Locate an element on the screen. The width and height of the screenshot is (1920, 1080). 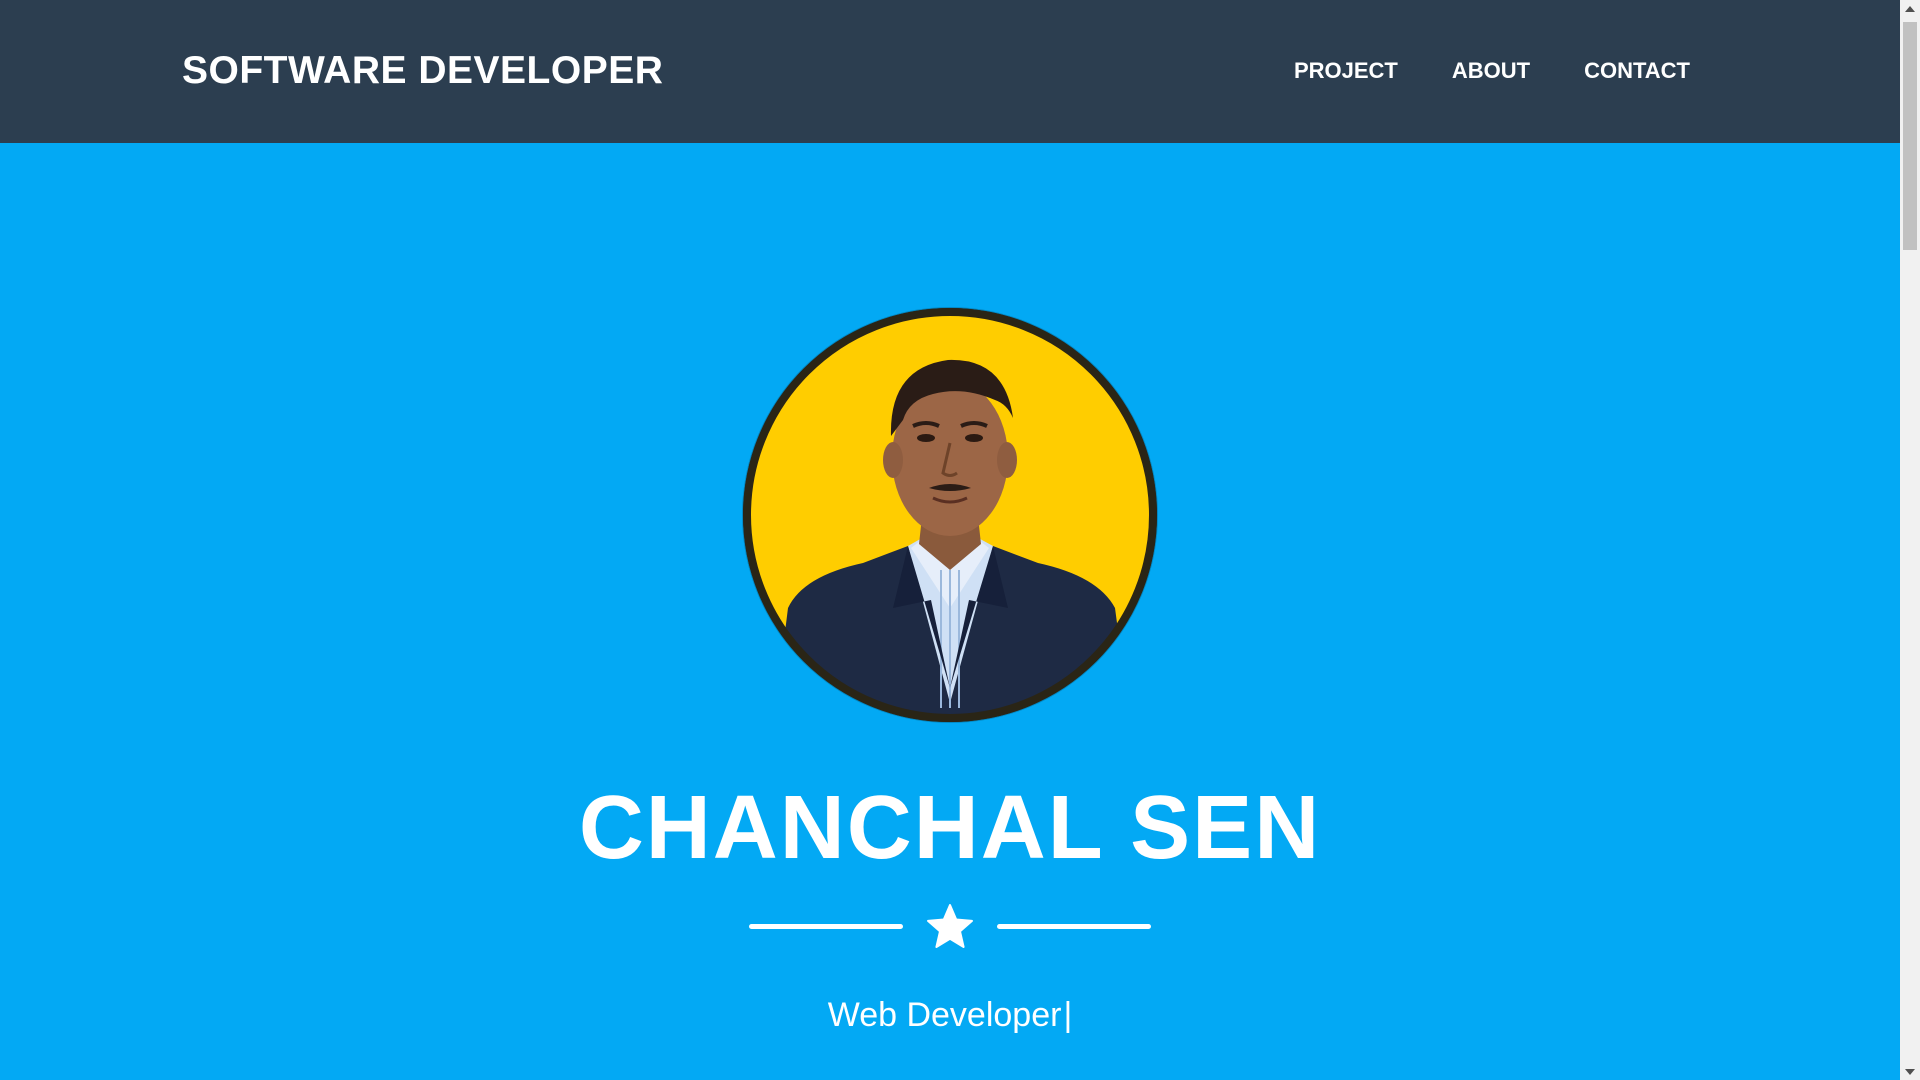
scroll-thumb is located at coordinates (1910, 136).